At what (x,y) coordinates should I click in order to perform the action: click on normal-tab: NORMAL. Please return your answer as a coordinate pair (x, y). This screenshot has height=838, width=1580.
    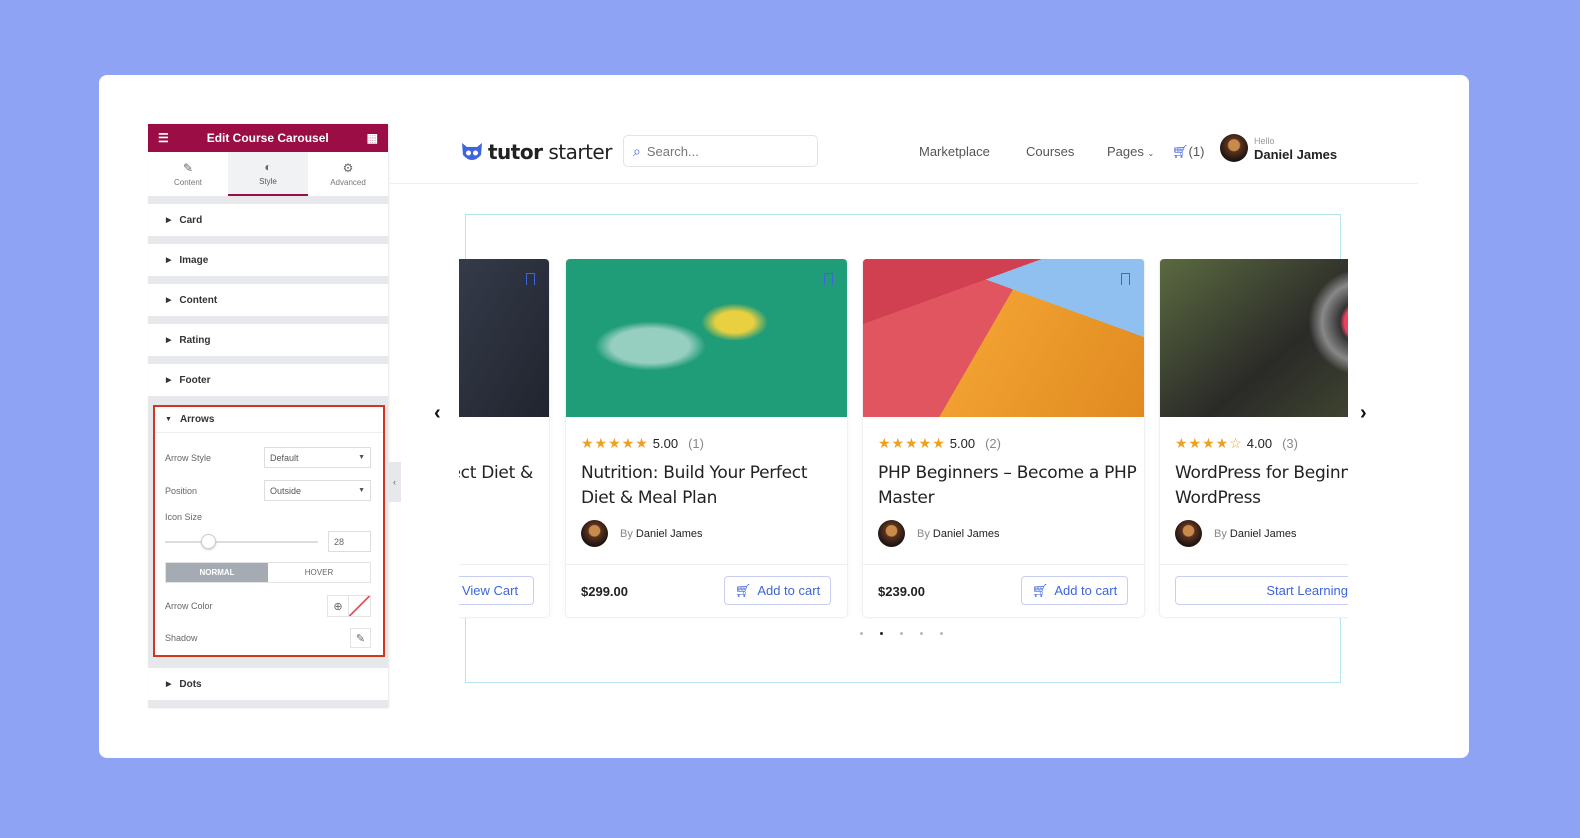
    Looking at the image, I should click on (217, 572).